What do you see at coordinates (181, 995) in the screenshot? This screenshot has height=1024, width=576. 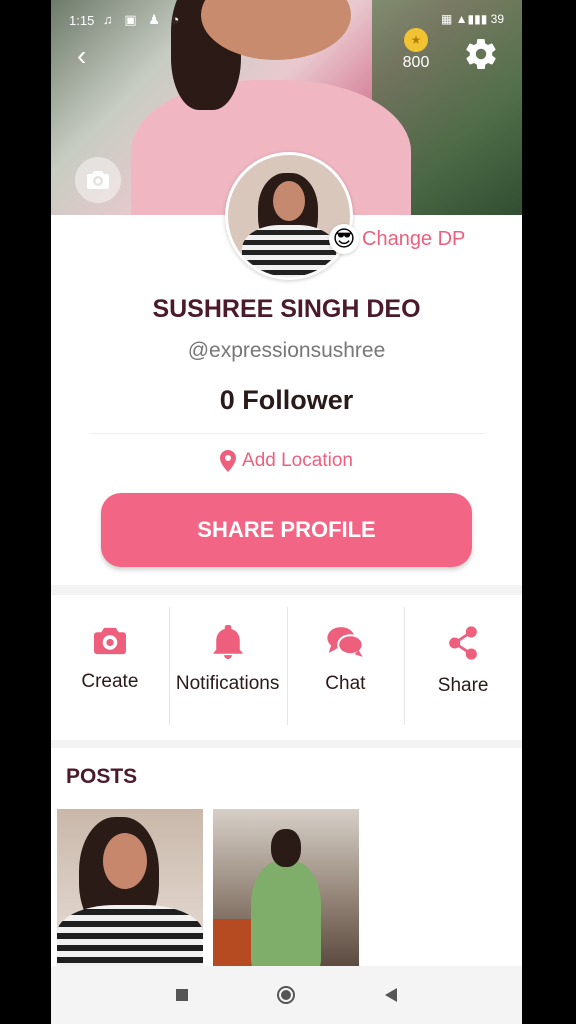 I see `recent-apps-icon` at bounding box center [181, 995].